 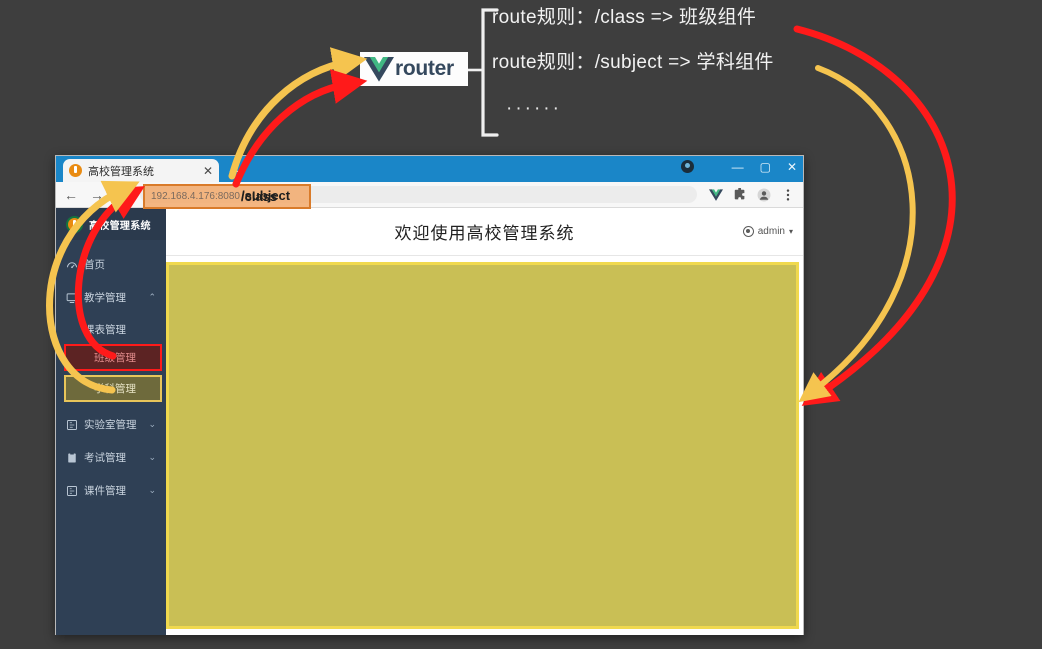 What do you see at coordinates (72, 265) in the screenshot?
I see `dashboard-icon` at bounding box center [72, 265].